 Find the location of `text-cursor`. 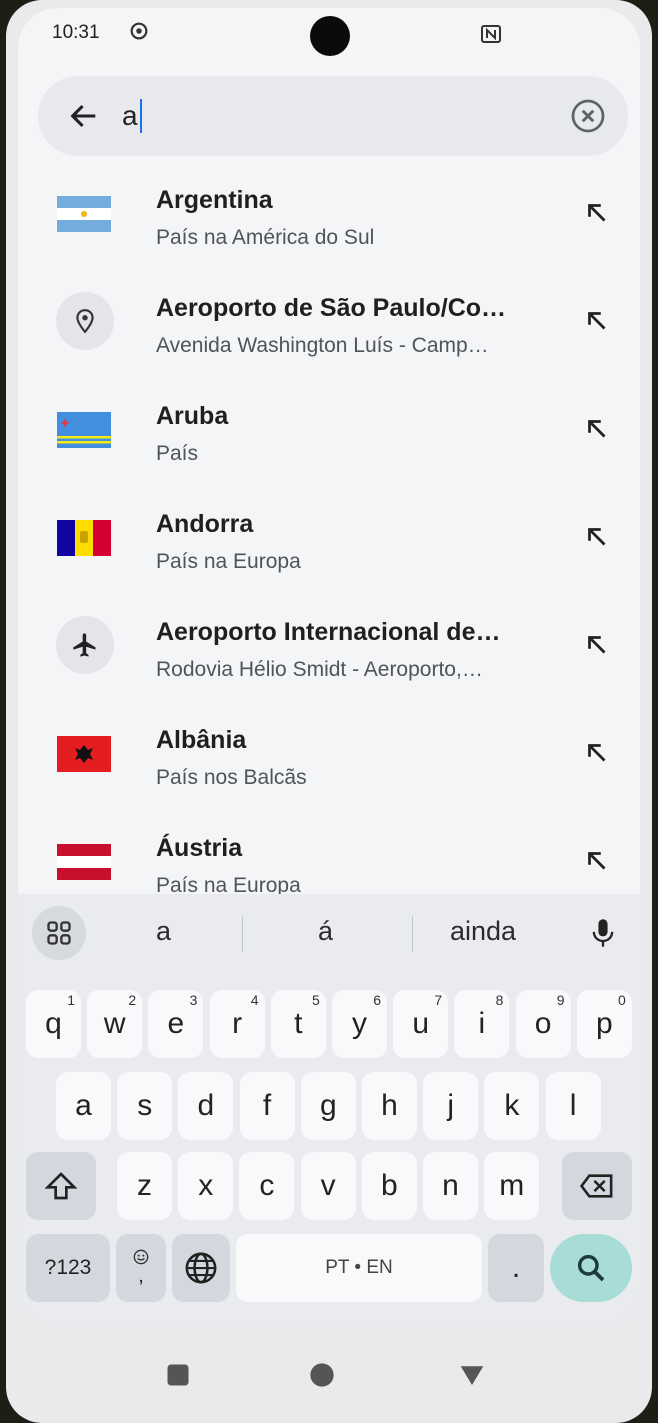

text-cursor is located at coordinates (140, 116).